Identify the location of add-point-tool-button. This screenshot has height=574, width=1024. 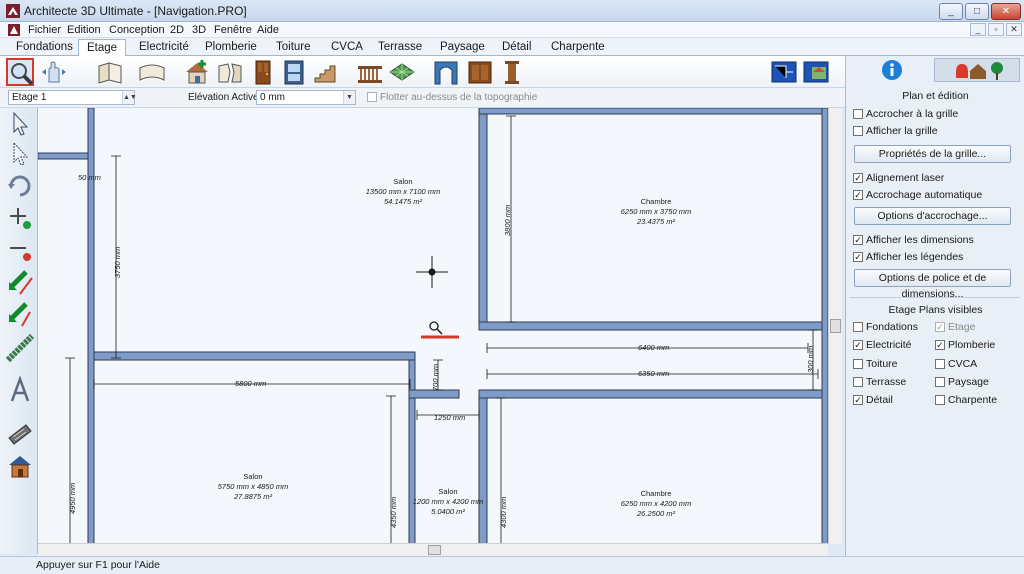
(20, 218).